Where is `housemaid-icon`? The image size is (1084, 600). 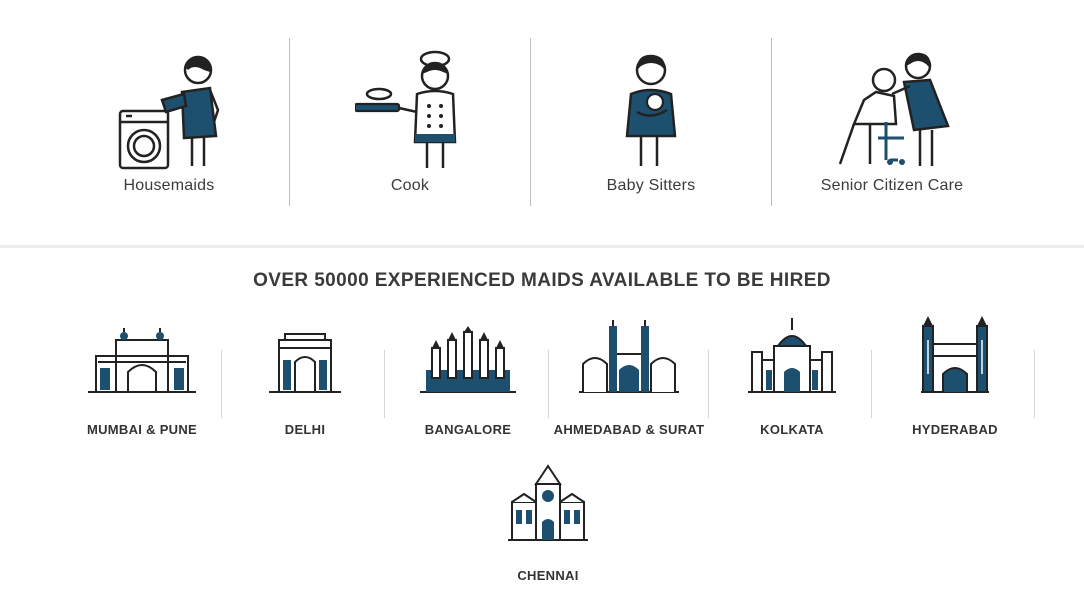 housemaid-icon is located at coordinates (169, 112).